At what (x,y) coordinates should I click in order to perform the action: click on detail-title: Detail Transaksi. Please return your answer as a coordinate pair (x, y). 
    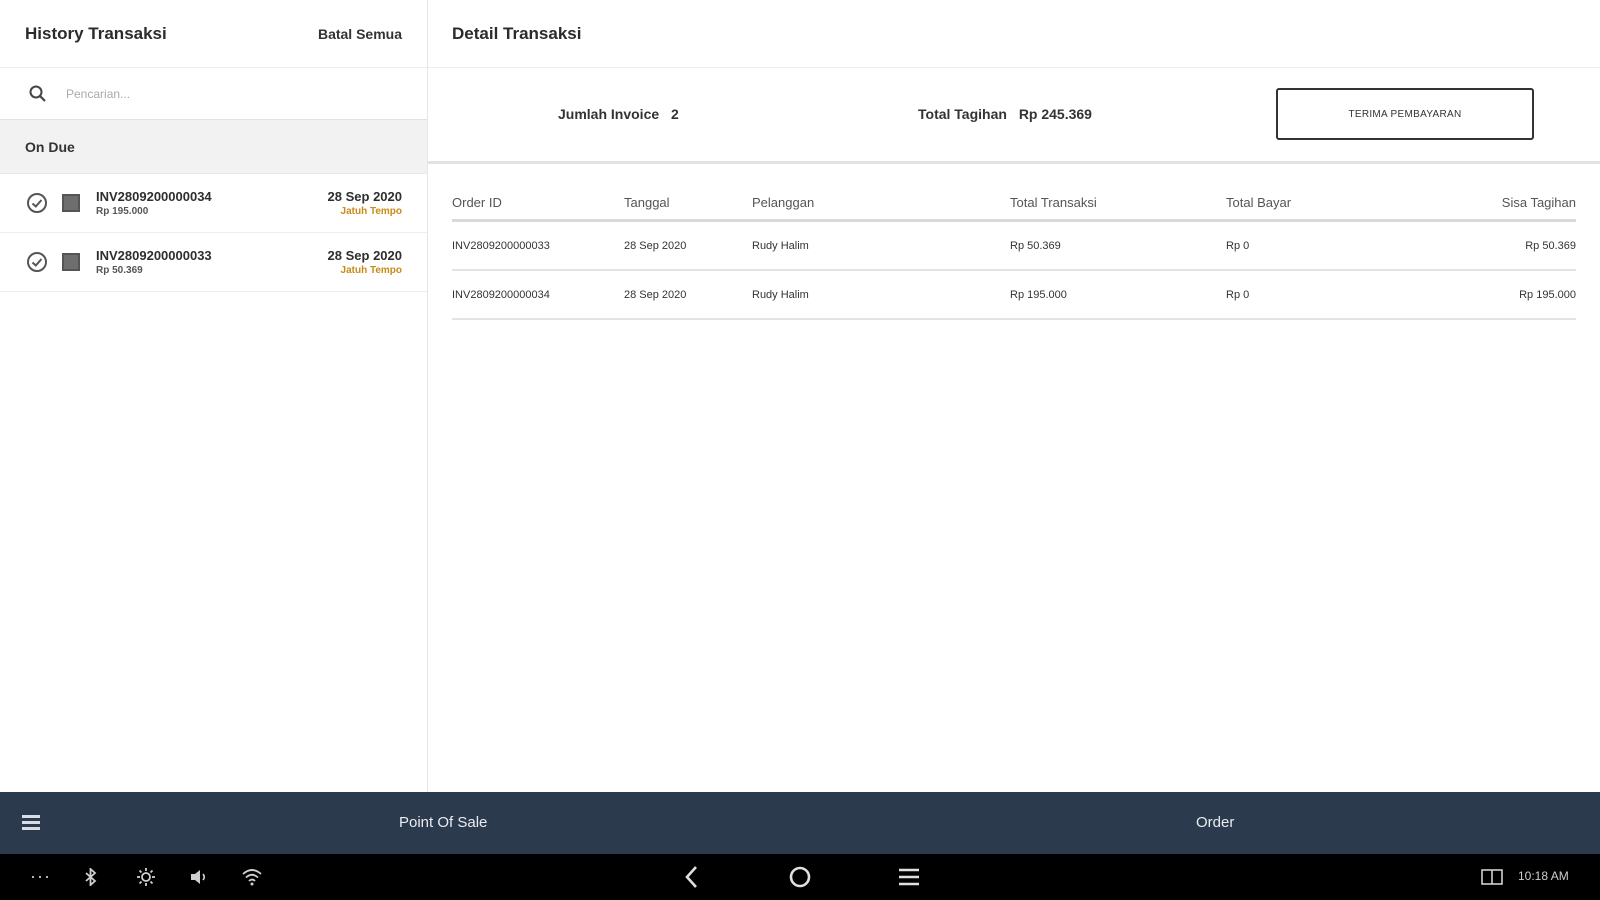
    Looking at the image, I should click on (517, 33).